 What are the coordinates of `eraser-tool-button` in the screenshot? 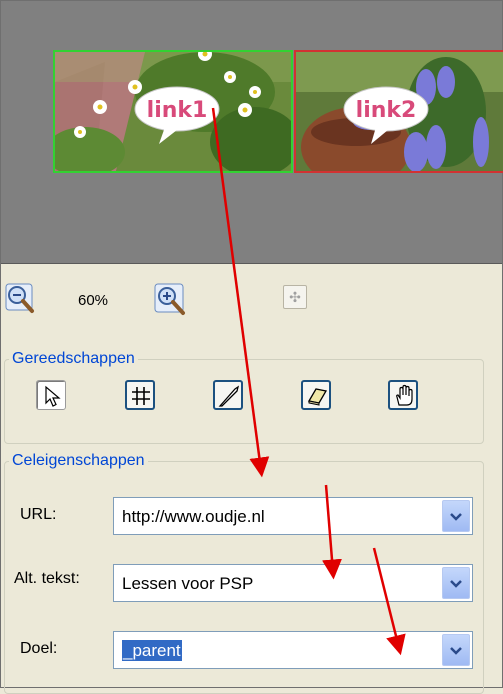 It's located at (316, 395).